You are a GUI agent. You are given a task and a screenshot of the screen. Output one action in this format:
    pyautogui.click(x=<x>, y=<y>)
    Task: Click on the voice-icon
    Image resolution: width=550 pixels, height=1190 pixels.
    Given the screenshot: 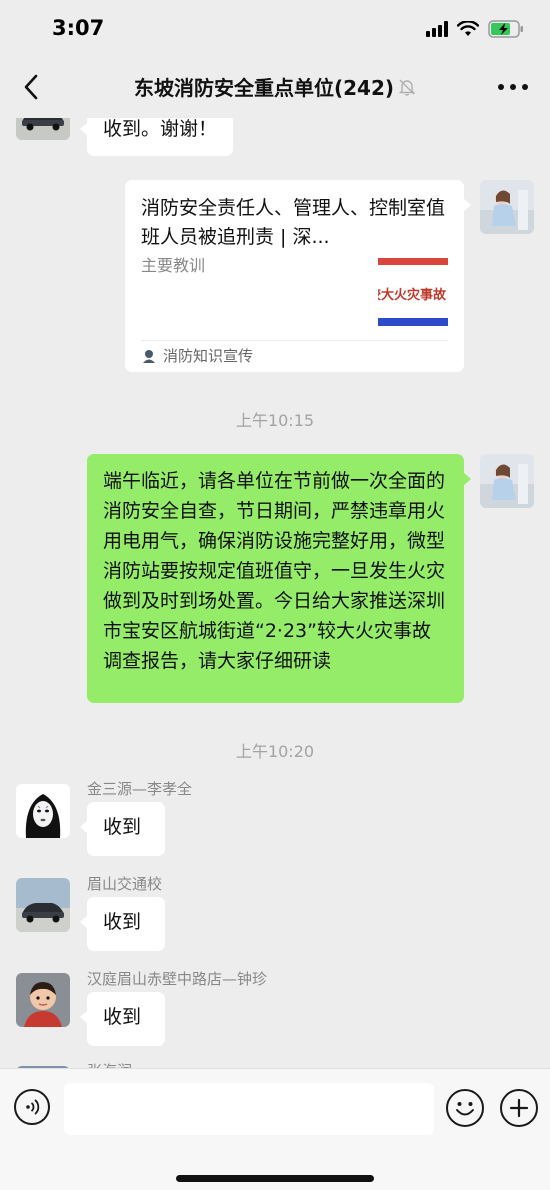 What is the action you would take?
    pyautogui.click(x=33, y=1107)
    